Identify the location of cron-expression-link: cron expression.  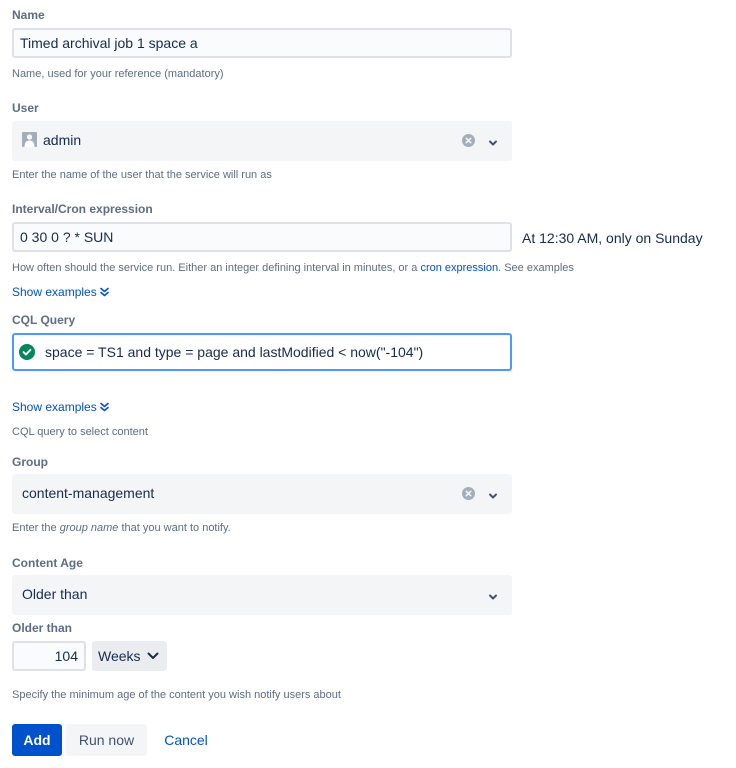
(459, 268).